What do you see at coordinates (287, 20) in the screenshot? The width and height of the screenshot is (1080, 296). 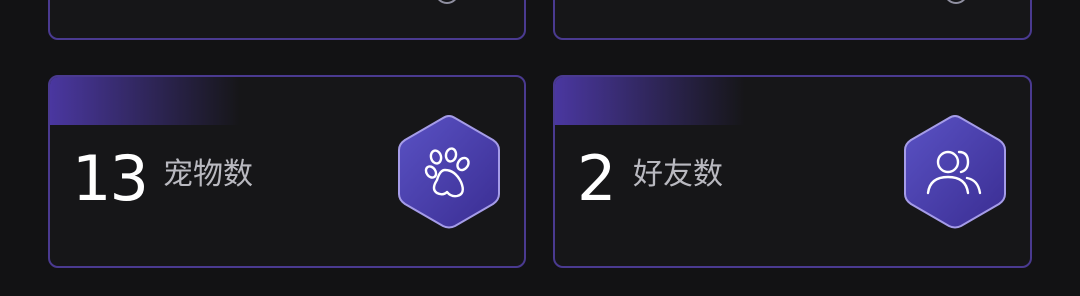 I see `stat-card-partial-left` at bounding box center [287, 20].